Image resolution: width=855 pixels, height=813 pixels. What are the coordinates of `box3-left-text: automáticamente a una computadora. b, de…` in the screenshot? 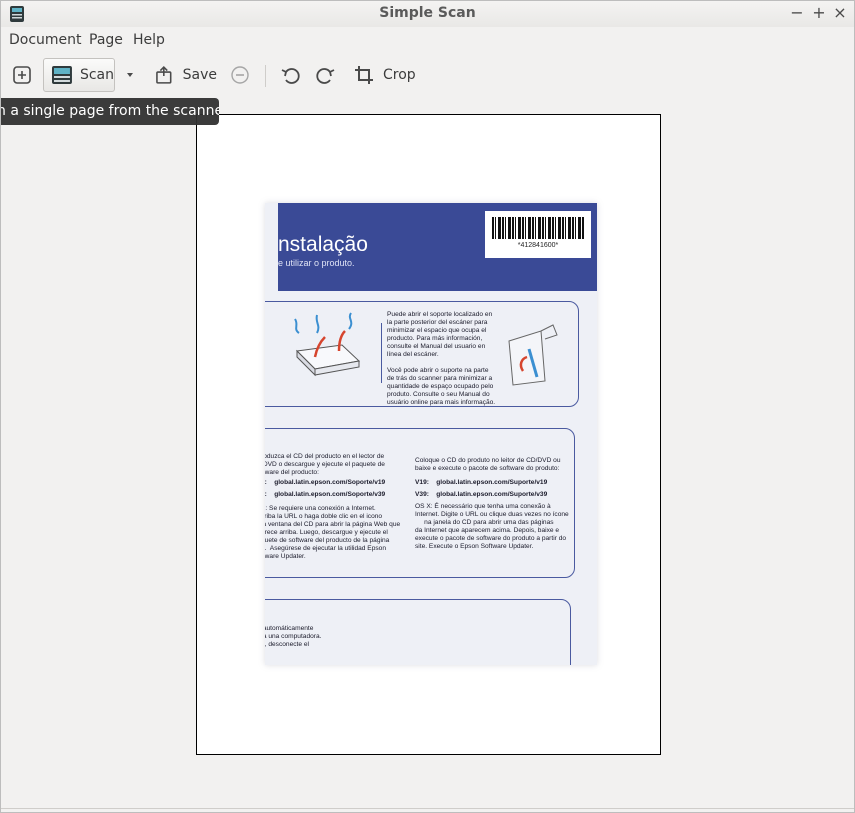 It's located at (293, 636).